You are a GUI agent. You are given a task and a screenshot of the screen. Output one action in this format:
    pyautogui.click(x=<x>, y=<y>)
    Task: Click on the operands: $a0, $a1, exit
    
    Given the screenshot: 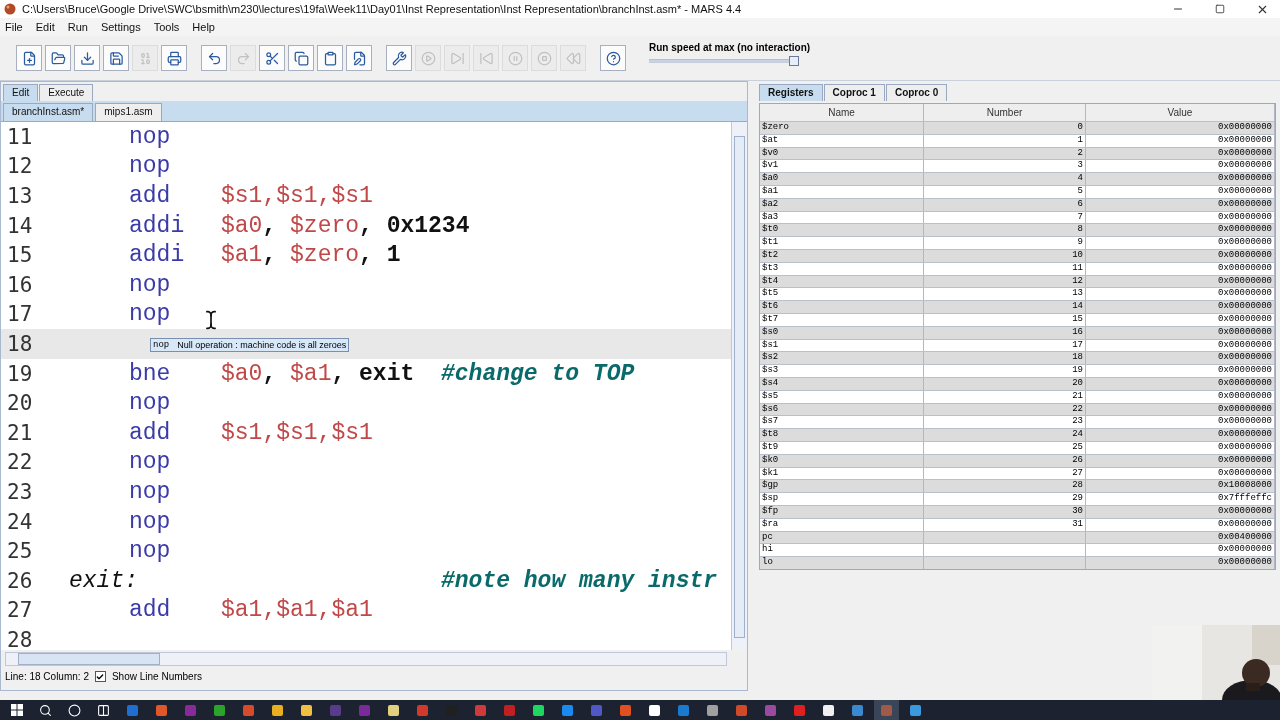 What is the action you would take?
    pyautogui.click(x=318, y=373)
    